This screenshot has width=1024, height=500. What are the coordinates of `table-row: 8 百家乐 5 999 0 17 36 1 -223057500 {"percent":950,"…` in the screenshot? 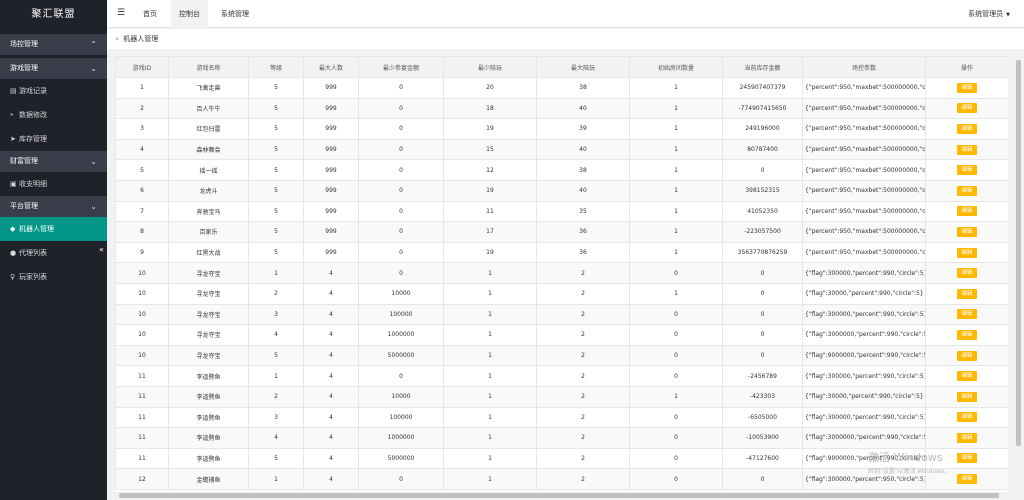 It's located at (561, 232).